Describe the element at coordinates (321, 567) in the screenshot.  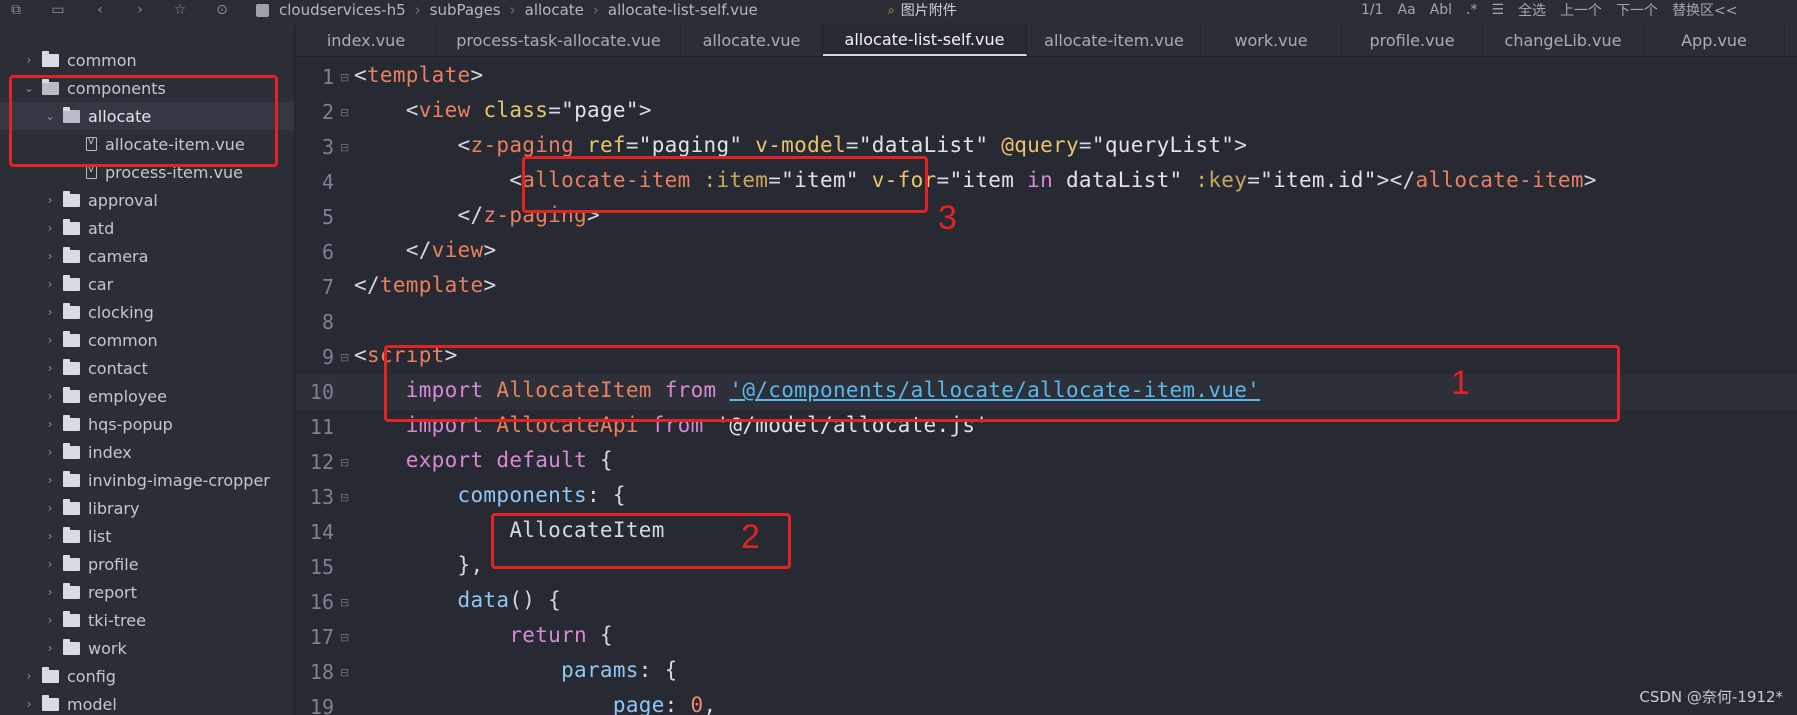
I see `line-number: 15` at that location.